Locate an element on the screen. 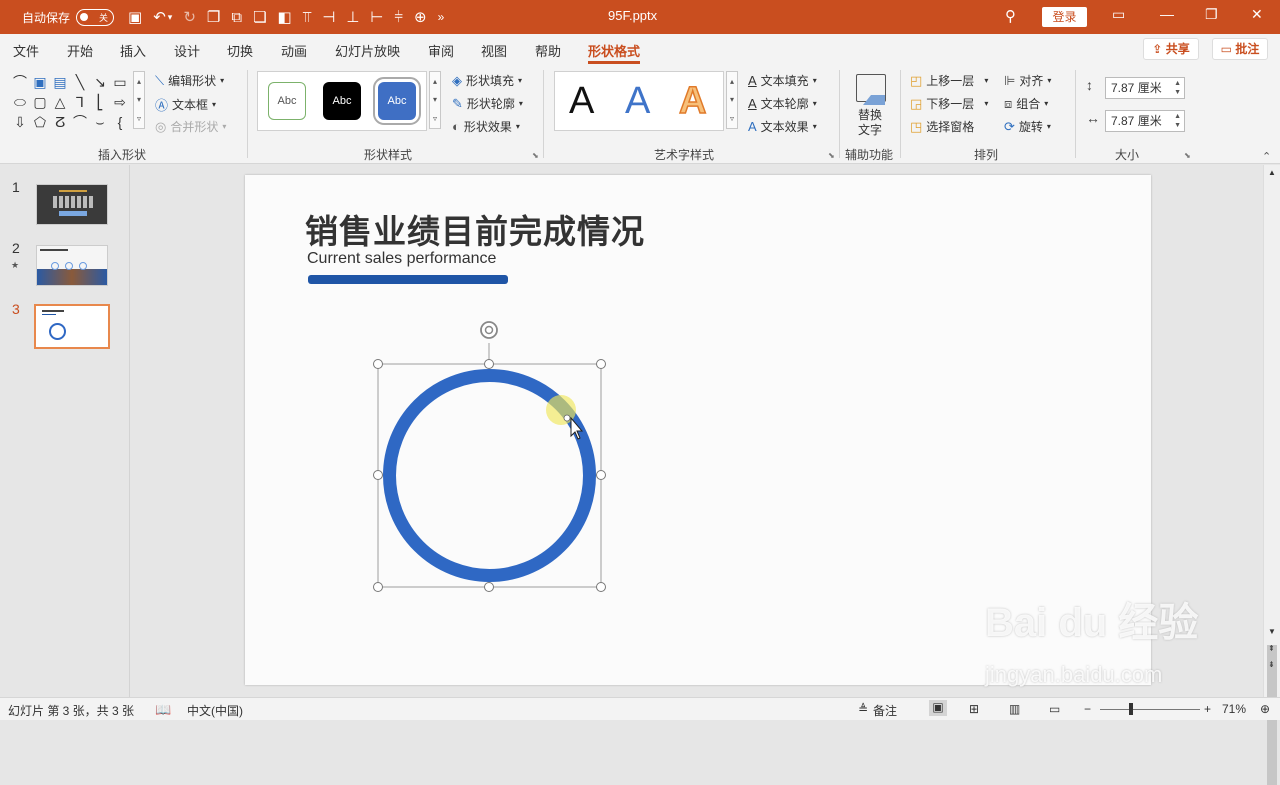 This screenshot has width=1280, height=785. adjustment-handle is located at coordinates (567, 418).